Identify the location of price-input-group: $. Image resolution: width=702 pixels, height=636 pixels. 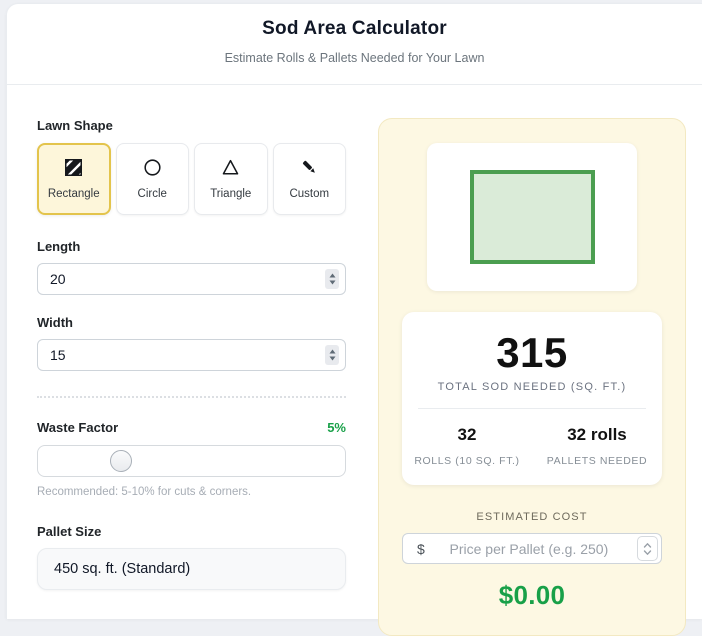
(532, 548).